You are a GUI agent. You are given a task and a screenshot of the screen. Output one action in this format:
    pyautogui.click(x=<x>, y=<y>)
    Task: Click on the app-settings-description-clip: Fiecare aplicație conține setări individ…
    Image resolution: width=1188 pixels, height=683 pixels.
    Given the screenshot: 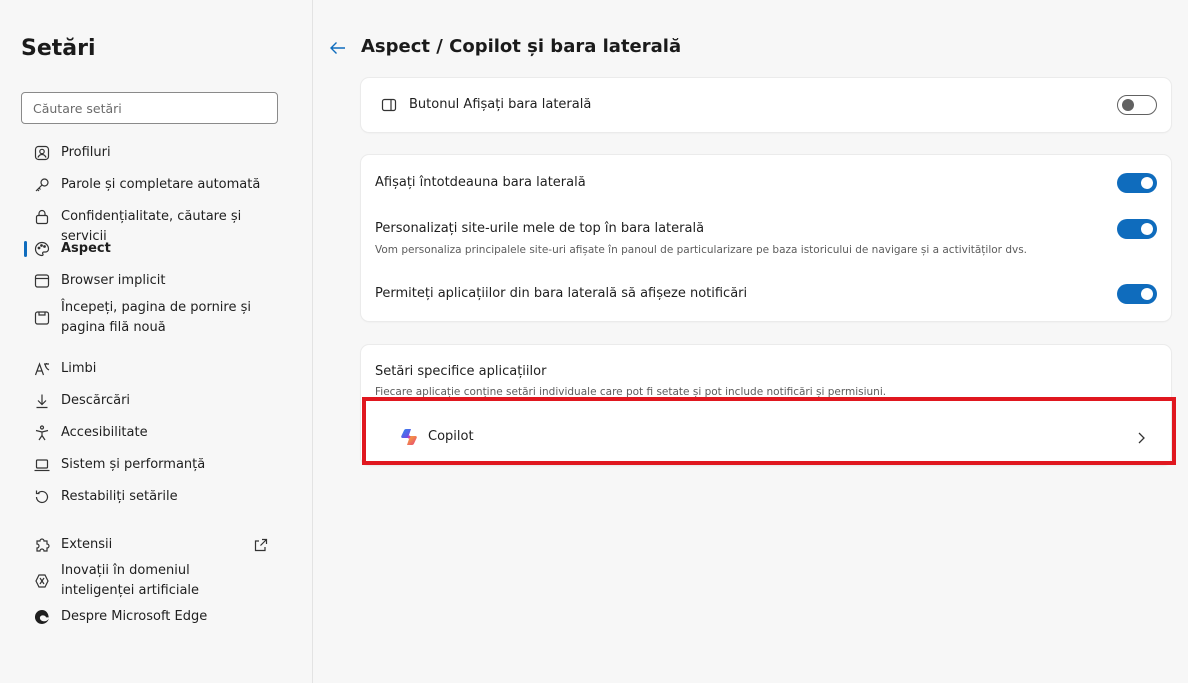 What is the action you would take?
    pyautogui.click(x=766, y=391)
    